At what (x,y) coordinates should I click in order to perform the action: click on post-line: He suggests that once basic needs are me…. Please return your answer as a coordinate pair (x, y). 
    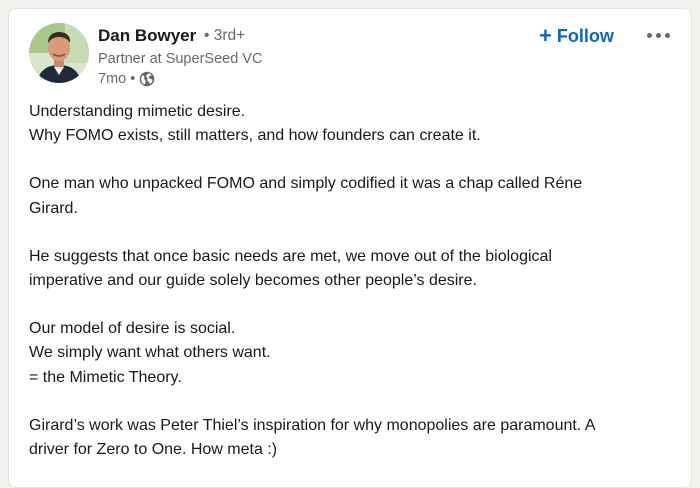
    Looking at the image, I should click on (290, 256).